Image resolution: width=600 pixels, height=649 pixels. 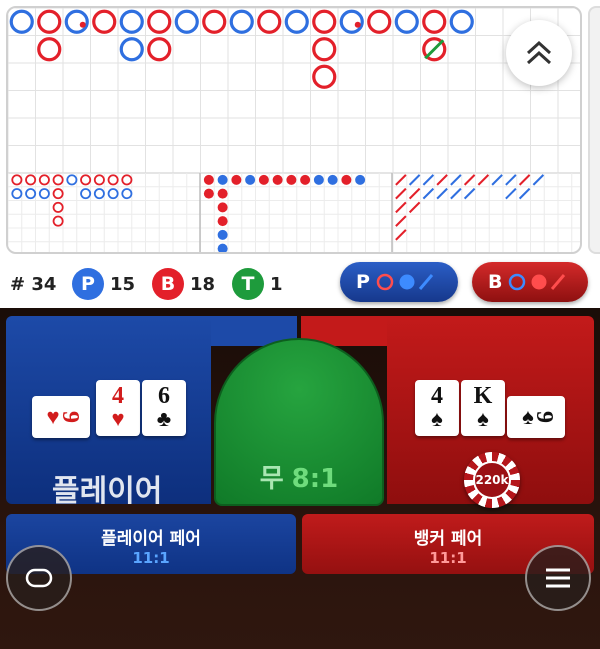 I want to click on tie-bet-label: 무, so click(x=271, y=479).